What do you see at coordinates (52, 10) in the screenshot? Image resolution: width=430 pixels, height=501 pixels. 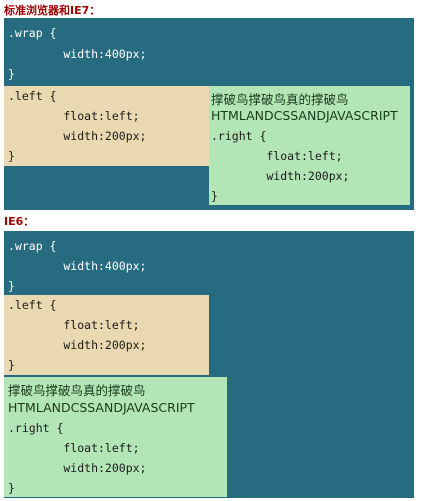 I see `heading-standard-browsers: 标准浏览器和IE7：` at bounding box center [52, 10].